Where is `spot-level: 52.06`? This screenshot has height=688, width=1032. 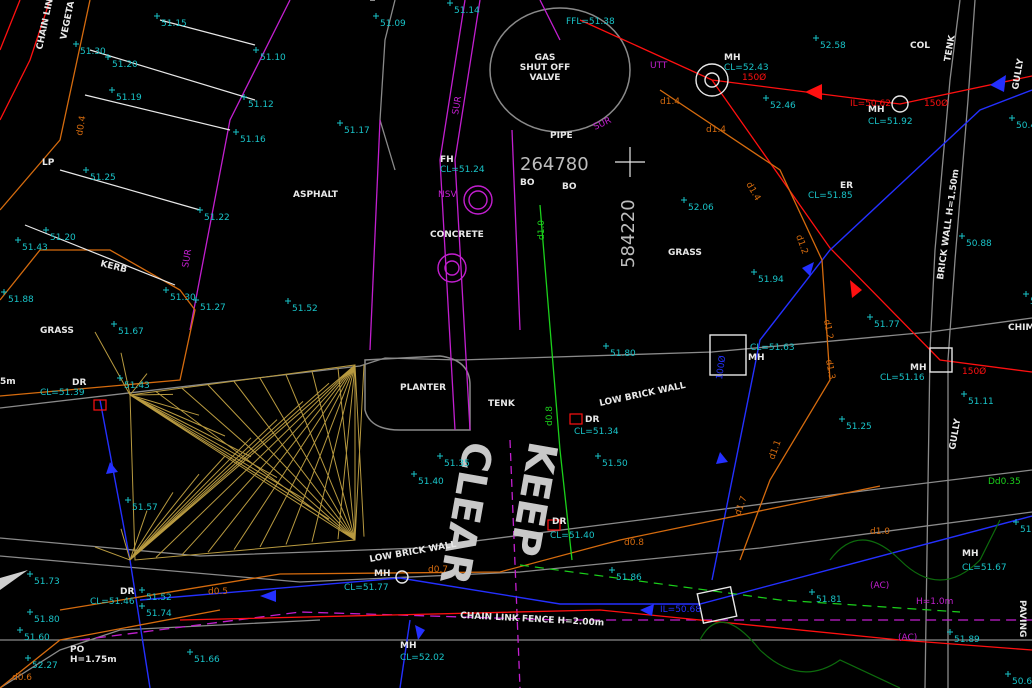
spot-level: 52.06 is located at coordinates (701, 208).